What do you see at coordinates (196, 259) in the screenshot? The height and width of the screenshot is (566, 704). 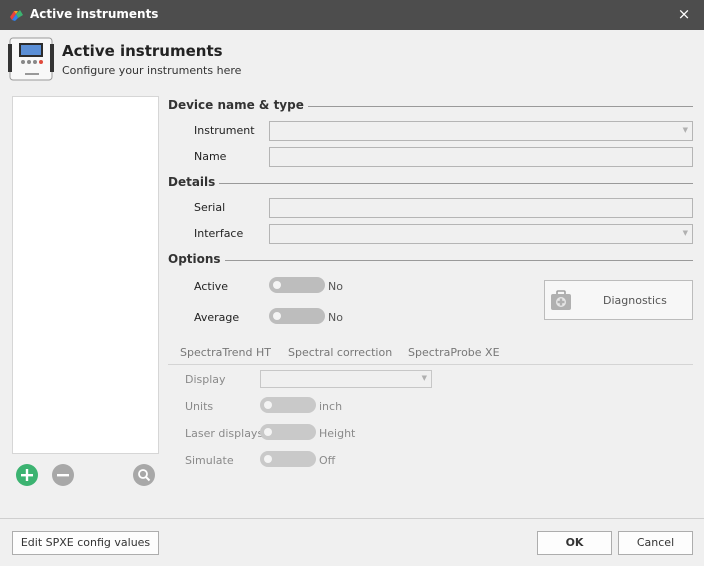 I see `section-title: Options` at bounding box center [196, 259].